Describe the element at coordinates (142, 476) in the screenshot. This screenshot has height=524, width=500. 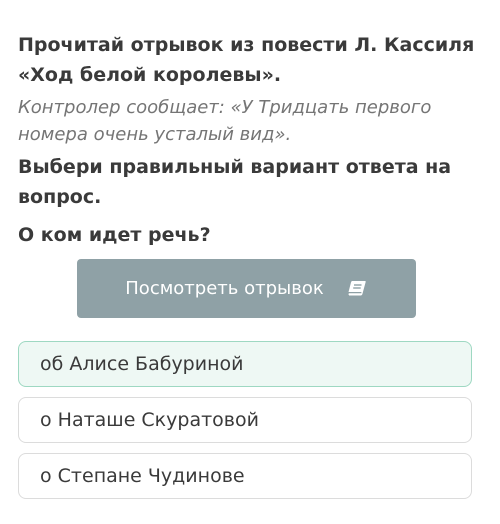
I see `answer-option-label: о Степане Чудинове` at that location.